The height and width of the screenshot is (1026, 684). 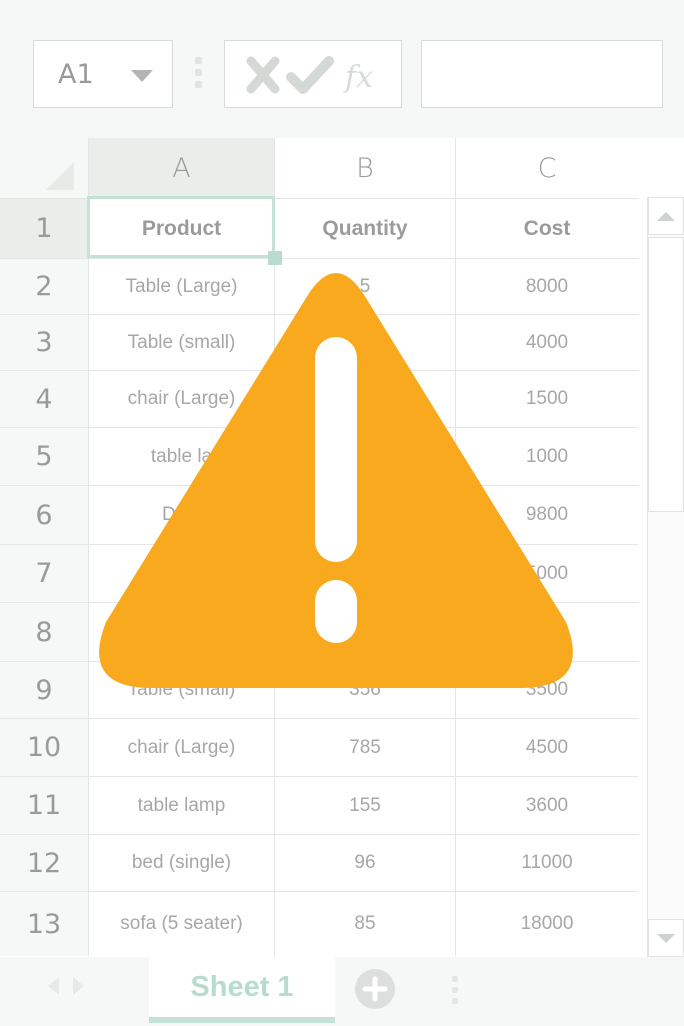 I want to click on next-sheet-icon, so click(x=78, y=986).